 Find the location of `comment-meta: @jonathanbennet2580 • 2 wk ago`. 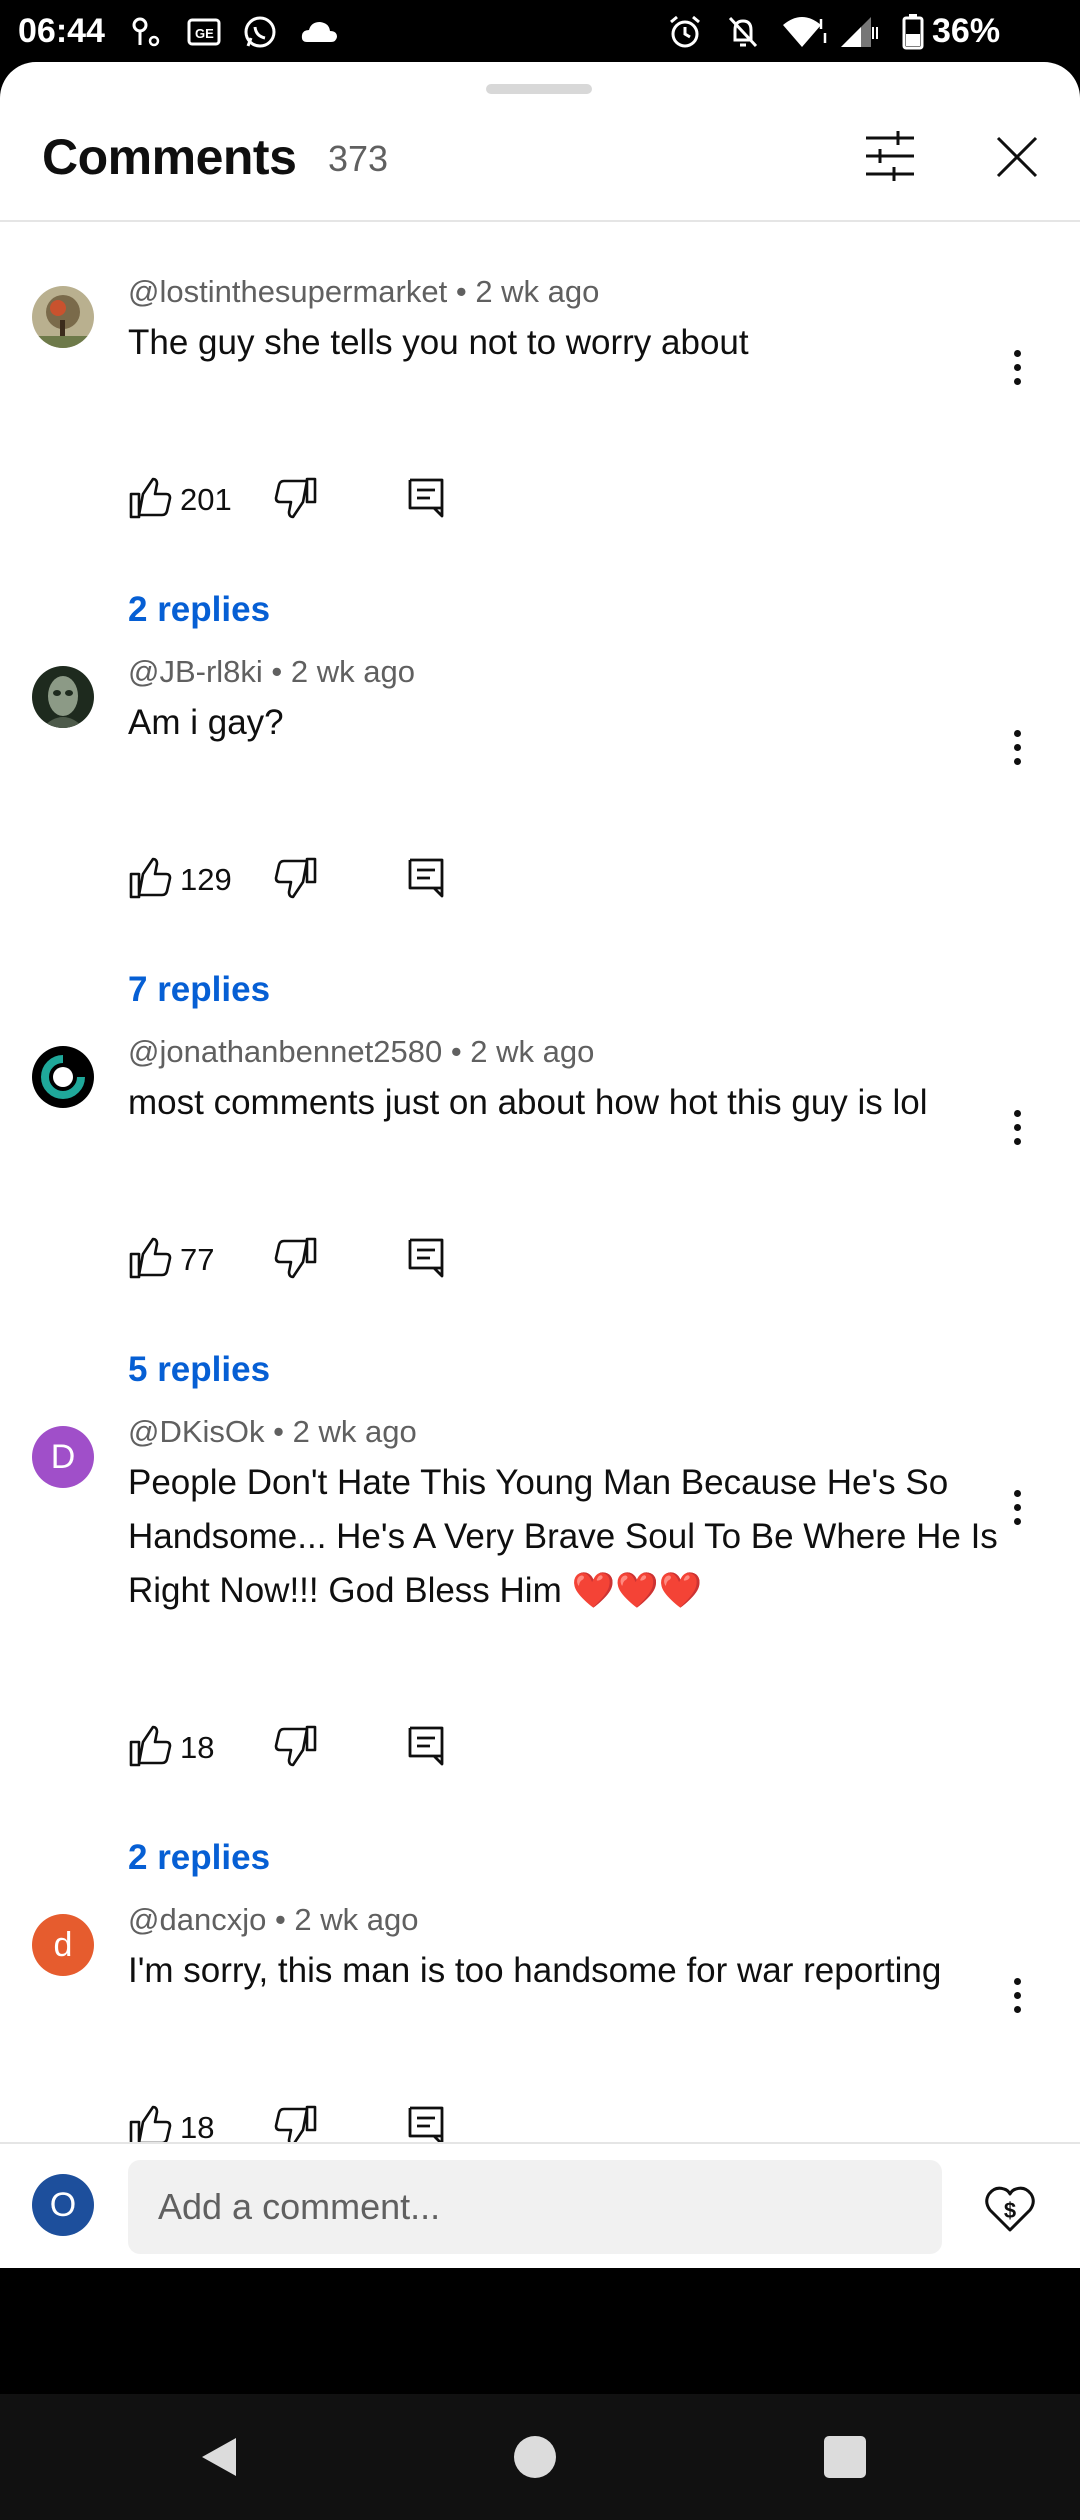

comment-meta: @jonathanbennet2580 • 2 wk ago is located at coordinates (361, 1051).